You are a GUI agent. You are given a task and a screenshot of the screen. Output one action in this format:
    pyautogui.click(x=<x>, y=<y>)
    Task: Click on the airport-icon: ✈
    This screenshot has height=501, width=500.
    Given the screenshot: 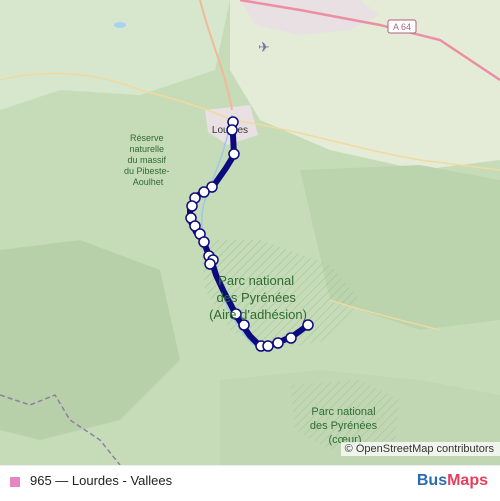 What is the action you would take?
    pyautogui.click(x=264, y=47)
    